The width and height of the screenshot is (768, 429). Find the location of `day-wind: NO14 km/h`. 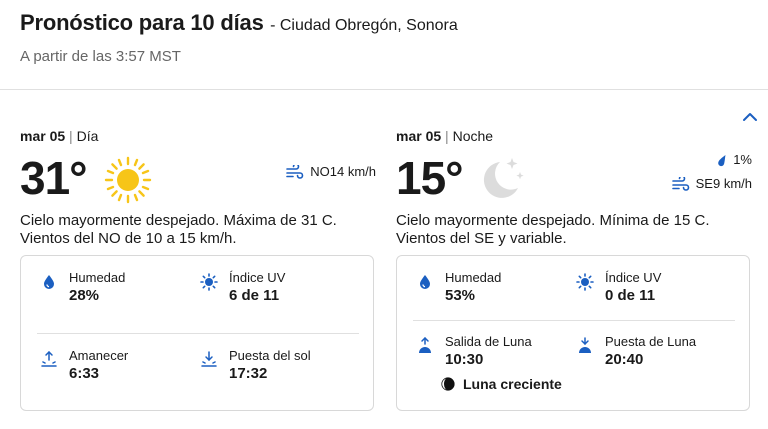

day-wind: NO14 km/h is located at coordinates (331, 171).